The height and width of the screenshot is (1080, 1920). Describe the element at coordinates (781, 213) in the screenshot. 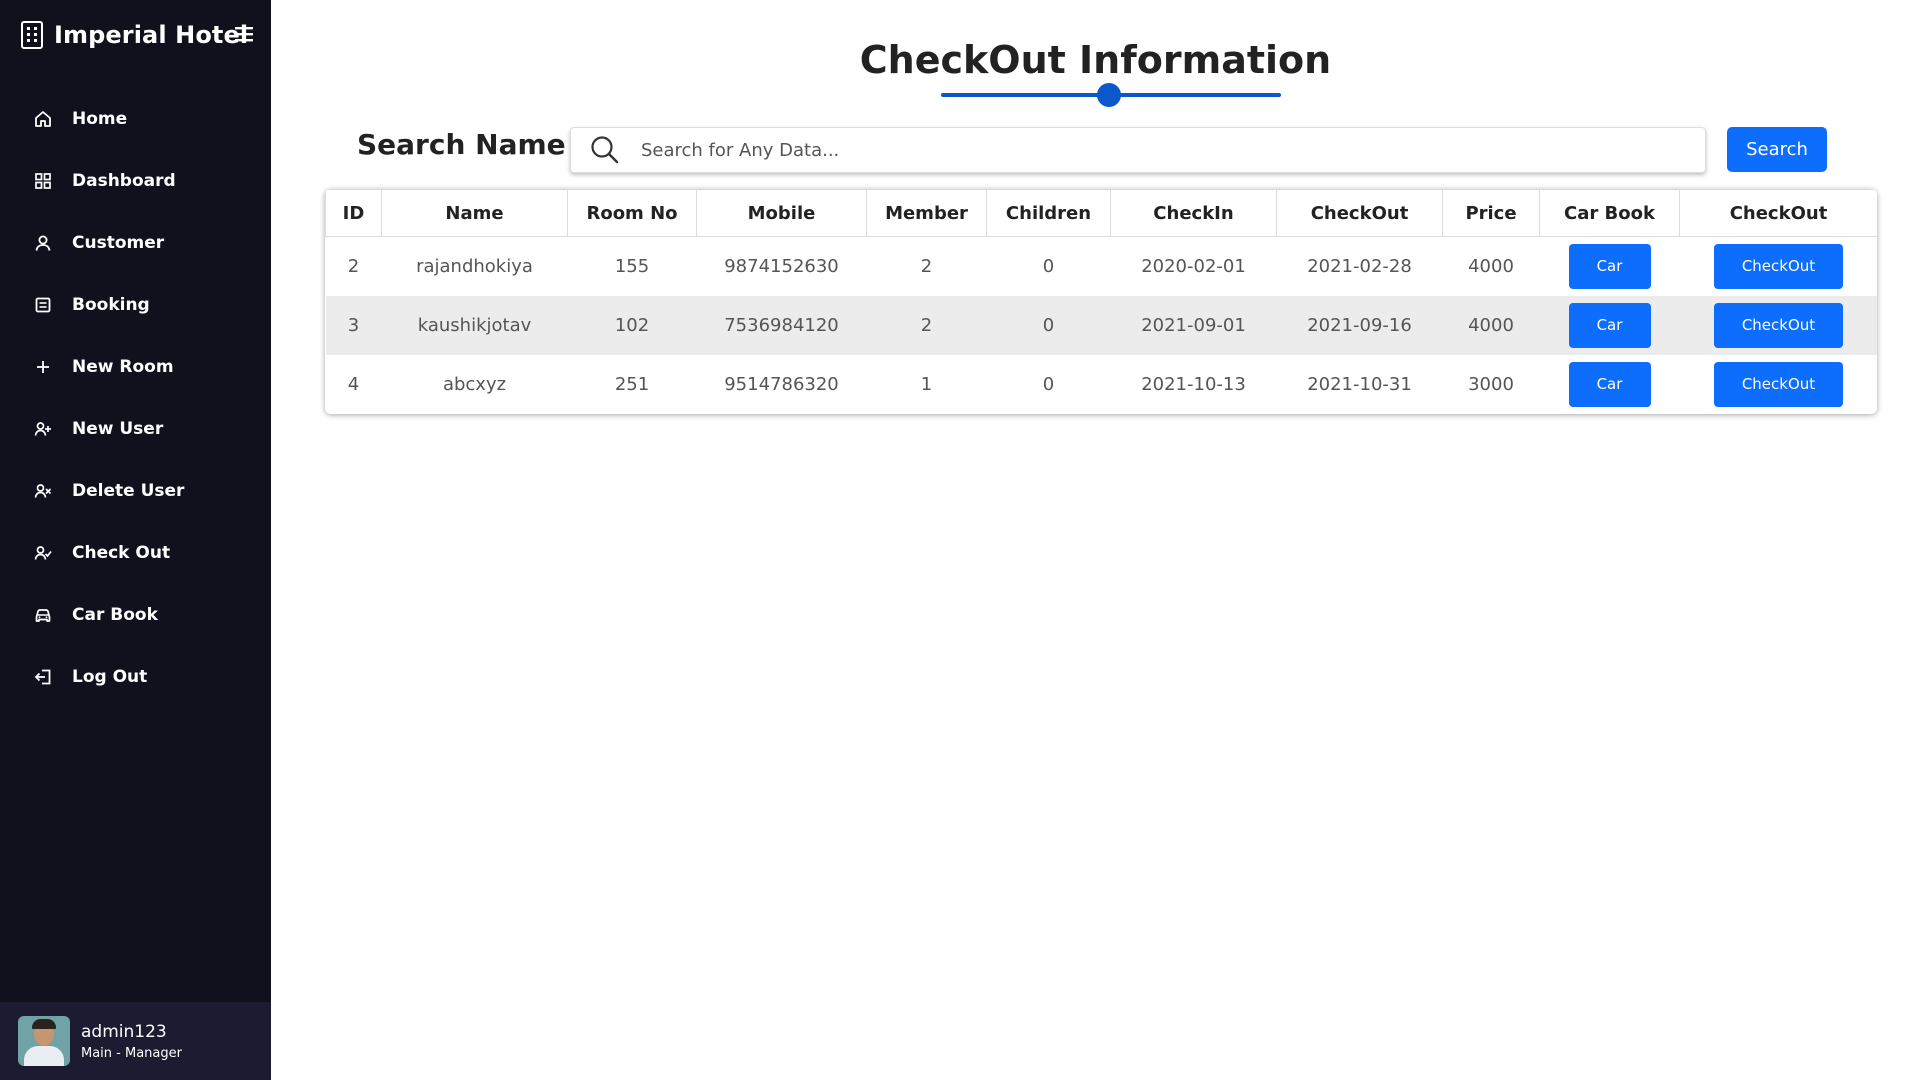

I see `column-header-mobile: Mobile` at that location.